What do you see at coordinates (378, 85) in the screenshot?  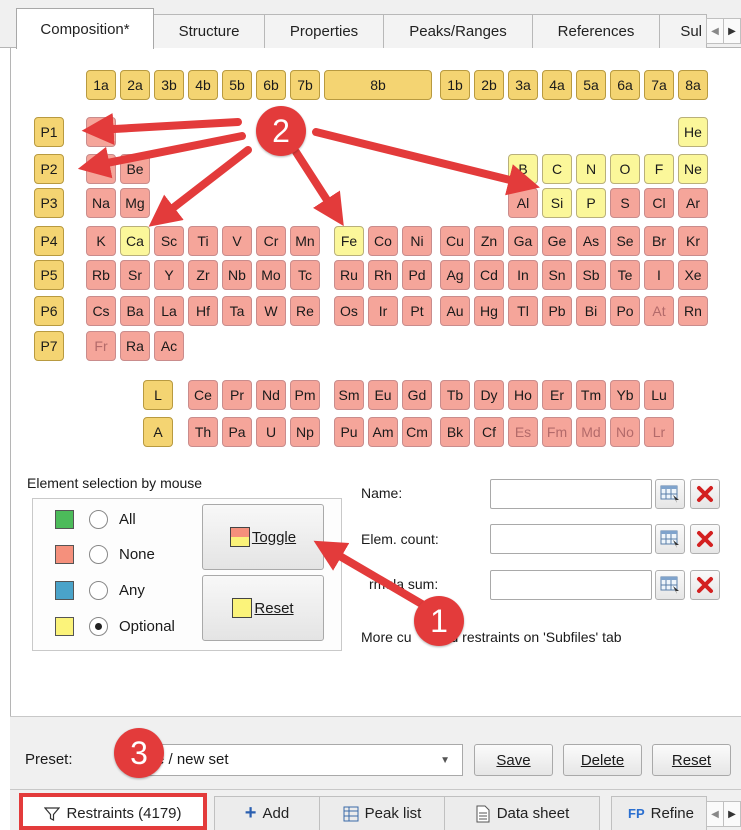 I see `group-header: 8b` at bounding box center [378, 85].